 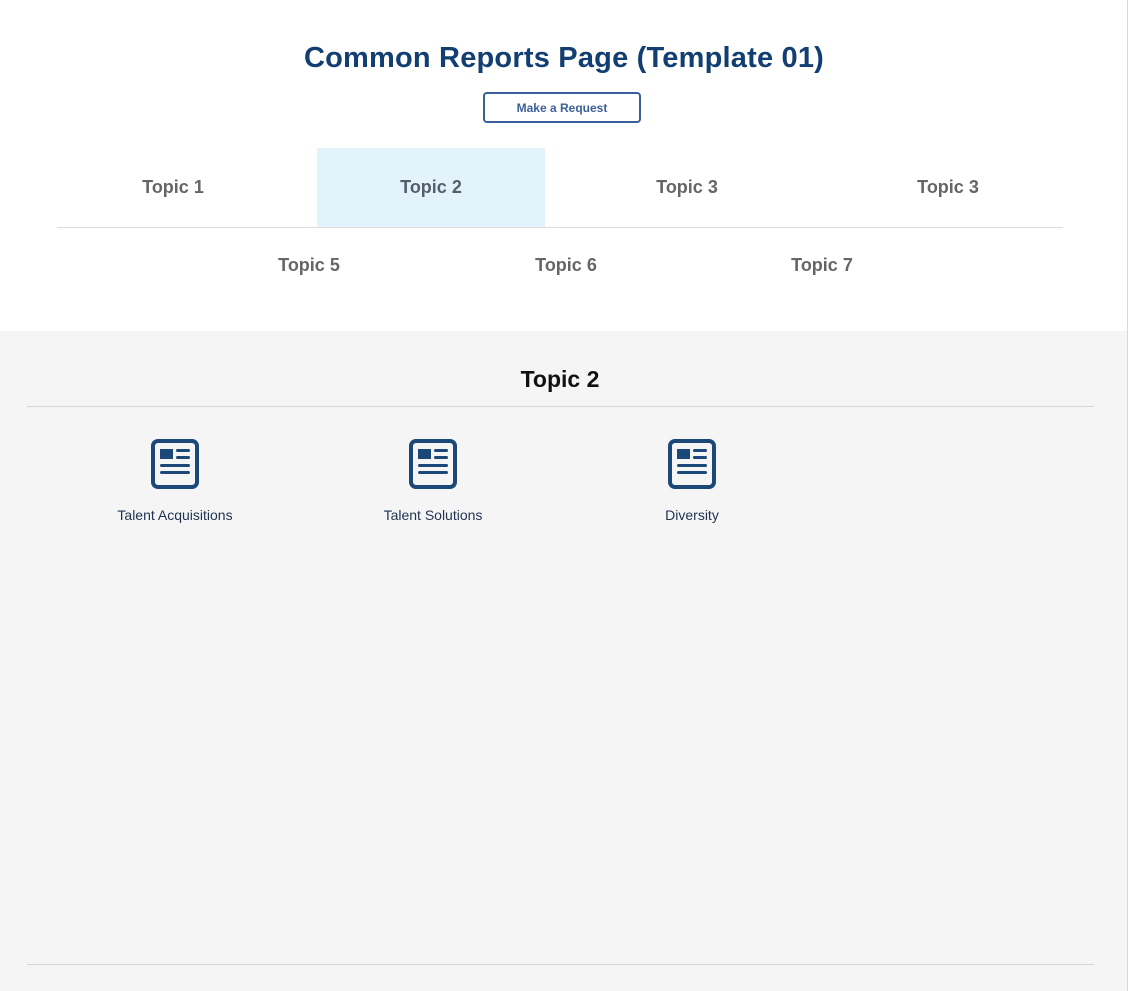 What do you see at coordinates (564, 58) in the screenshot?
I see `page-title: Common Reports Page (Template 01)` at bounding box center [564, 58].